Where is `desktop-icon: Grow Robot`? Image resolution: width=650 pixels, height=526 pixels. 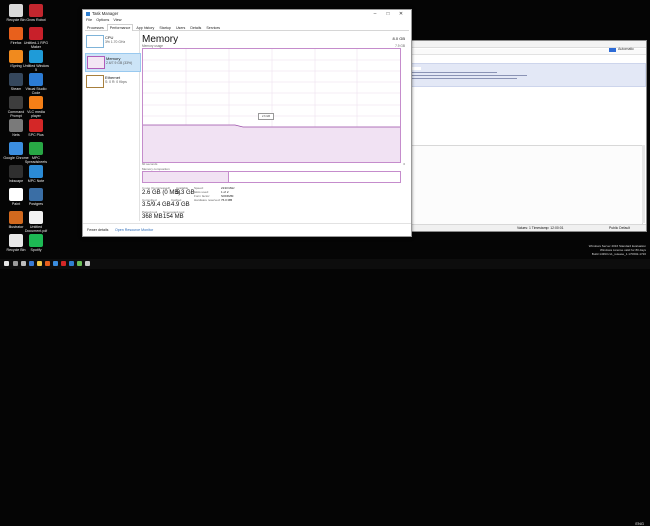
desktop-icon: Grow Robot is located at coordinates (36, 13).